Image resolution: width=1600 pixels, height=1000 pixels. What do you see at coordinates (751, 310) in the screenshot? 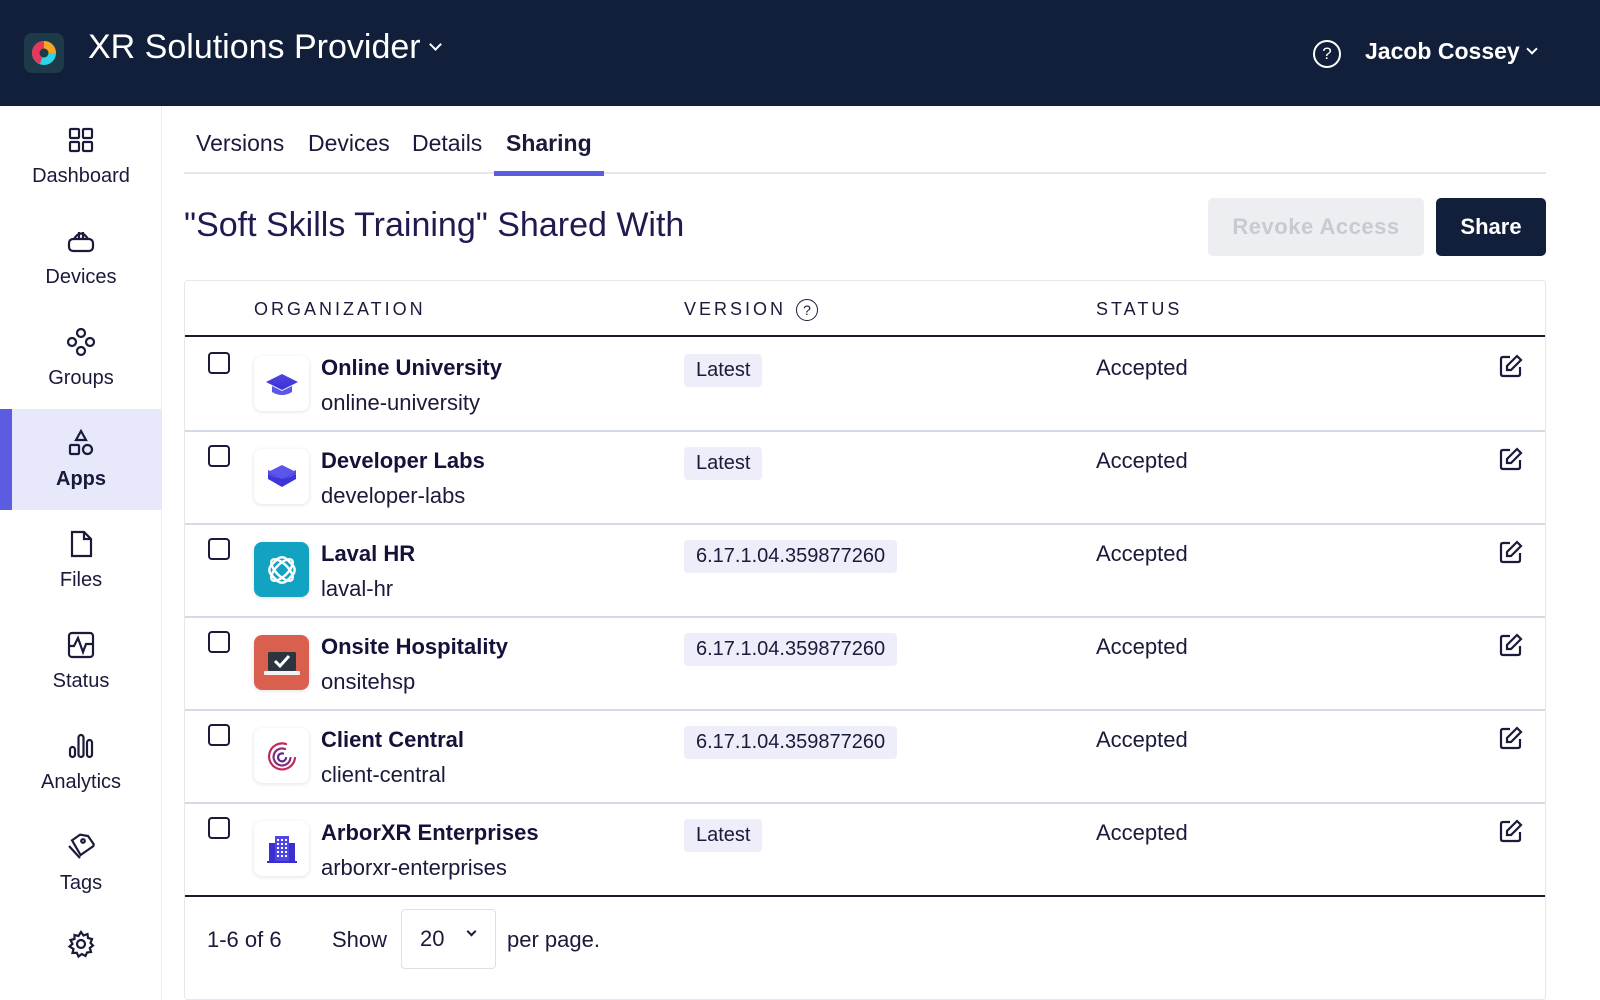
I see `column-header-version: VERSION?` at bounding box center [751, 310].